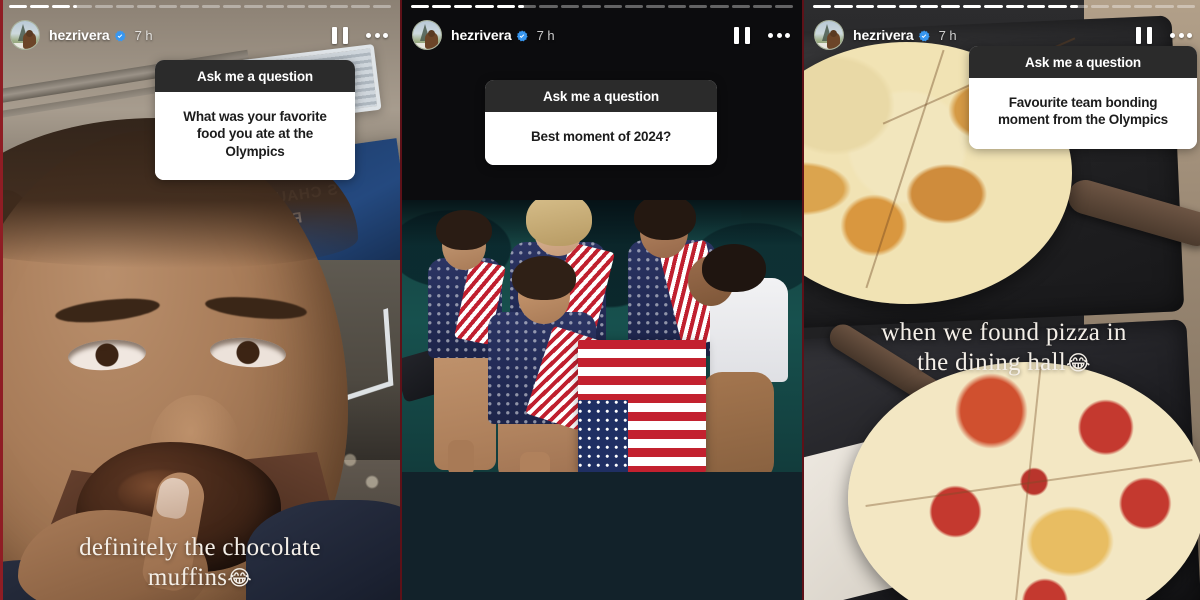  What do you see at coordinates (602, 35) in the screenshot?
I see `story-header-2: hezrivera 7 h` at bounding box center [602, 35].